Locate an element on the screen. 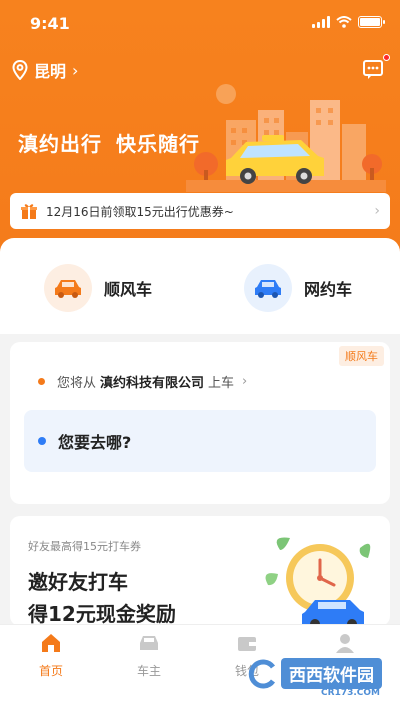  pickup-dot is located at coordinates (41, 381).